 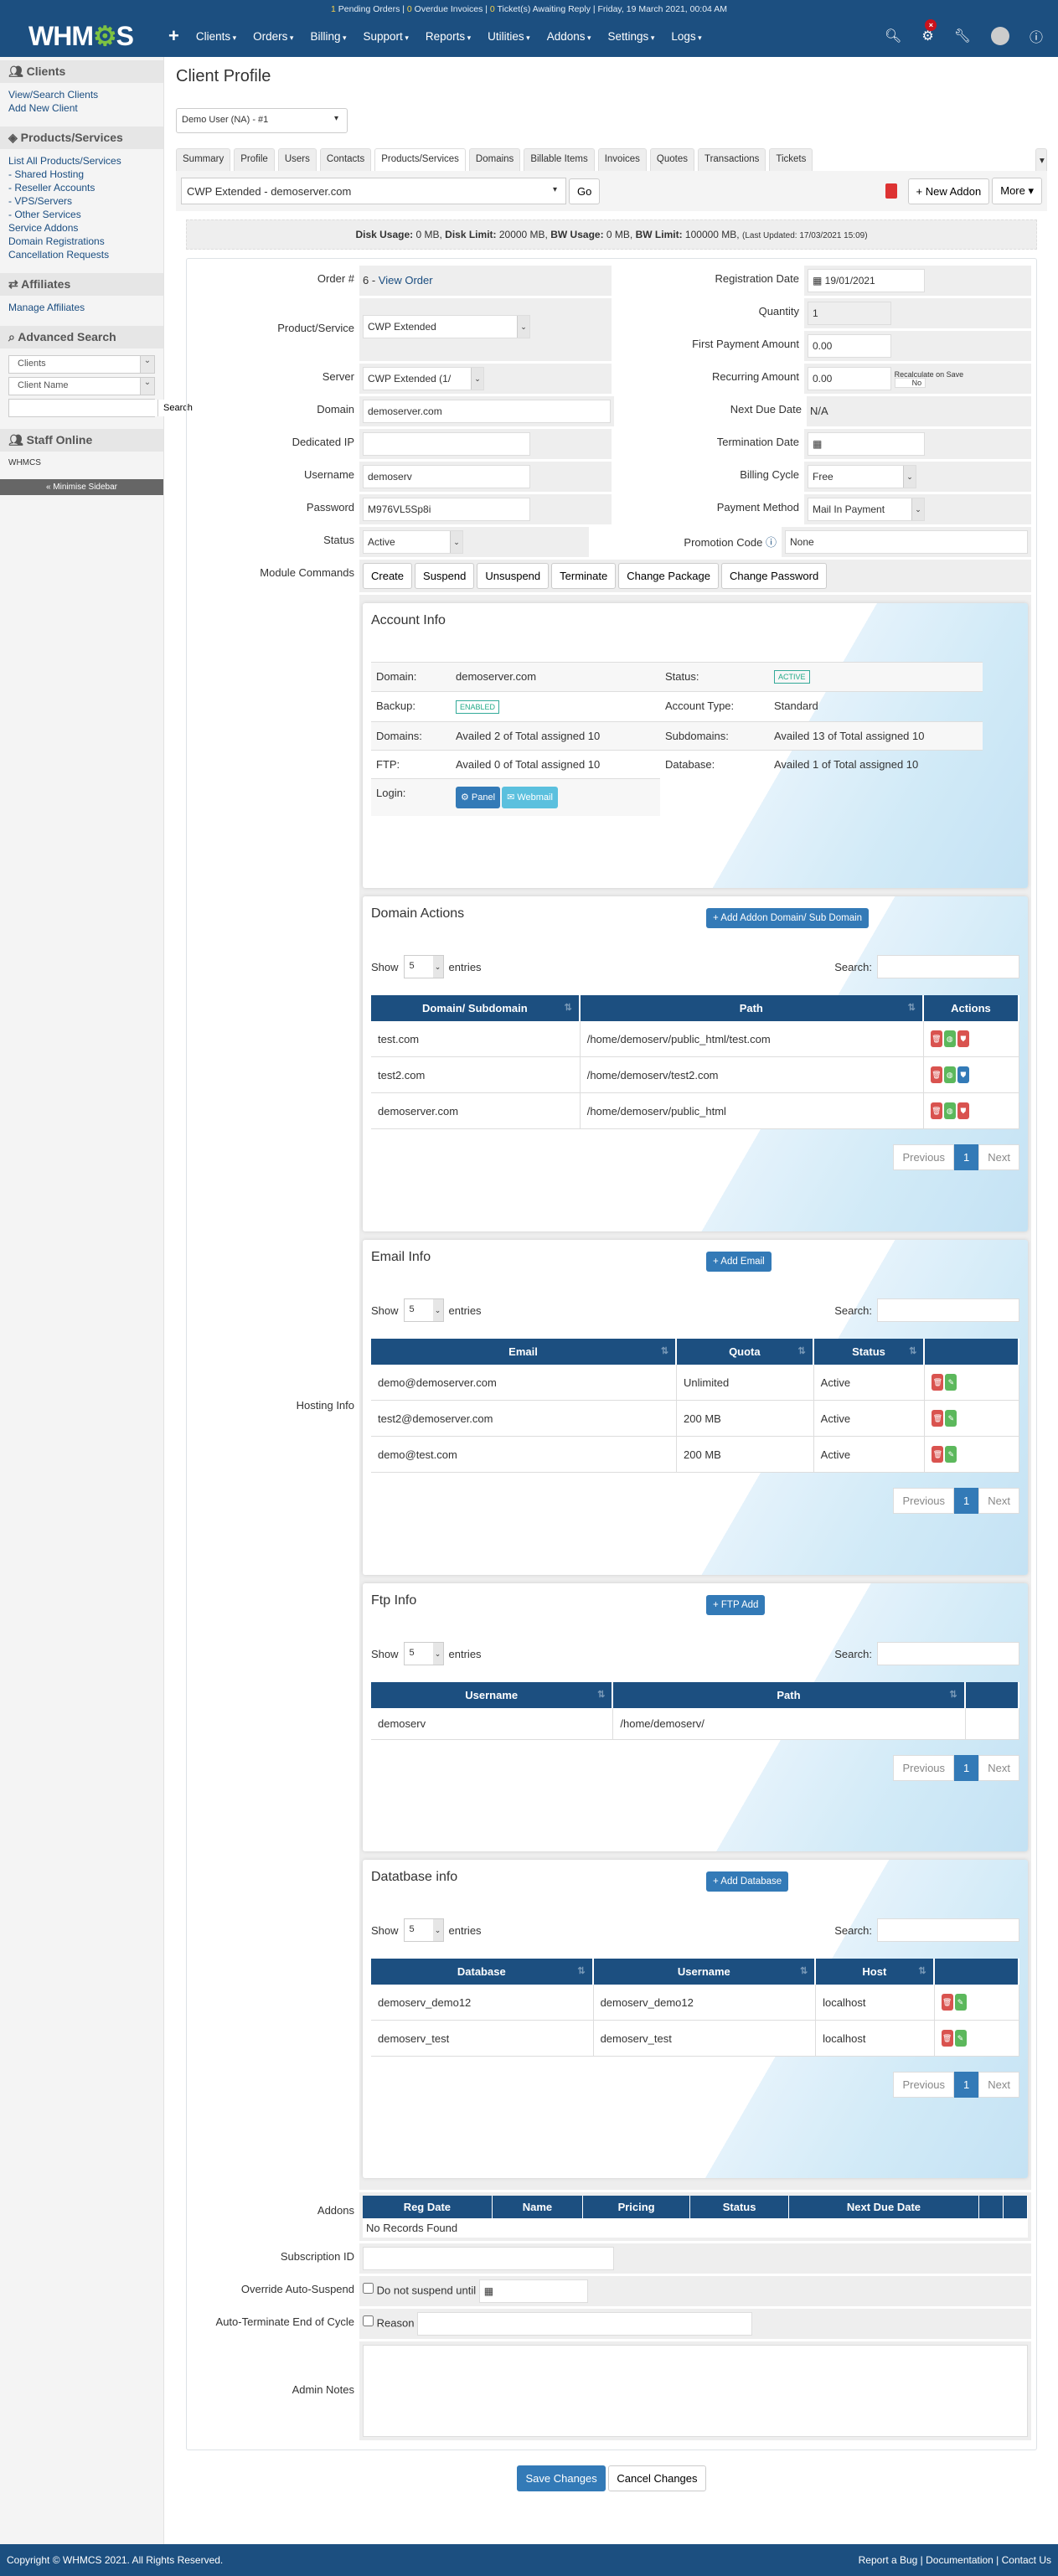 What do you see at coordinates (81, 94) in the screenshot?
I see `sidebar-link-client: View/Search Clients` at bounding box center [81, 94].